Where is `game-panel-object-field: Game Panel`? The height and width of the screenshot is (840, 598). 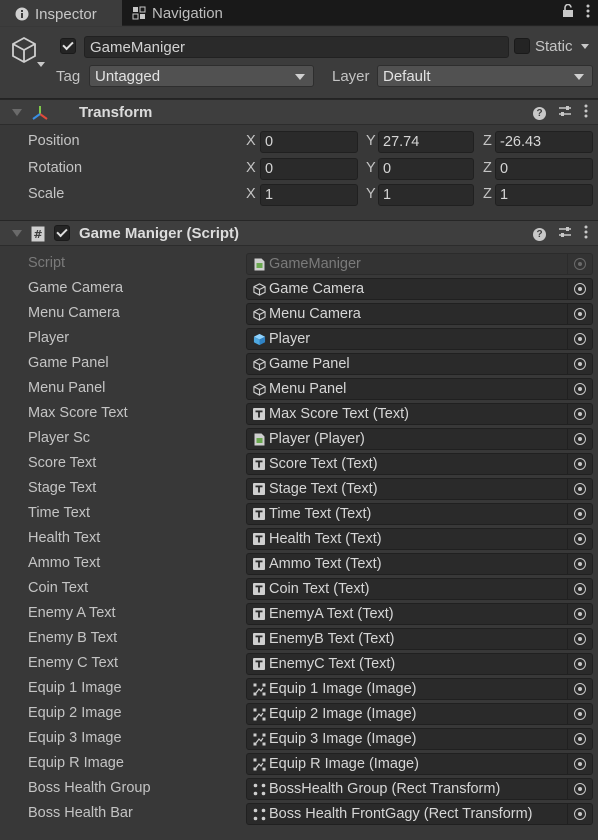 game-panel-object-field: Game Panel is located at coordinates (407, 364).